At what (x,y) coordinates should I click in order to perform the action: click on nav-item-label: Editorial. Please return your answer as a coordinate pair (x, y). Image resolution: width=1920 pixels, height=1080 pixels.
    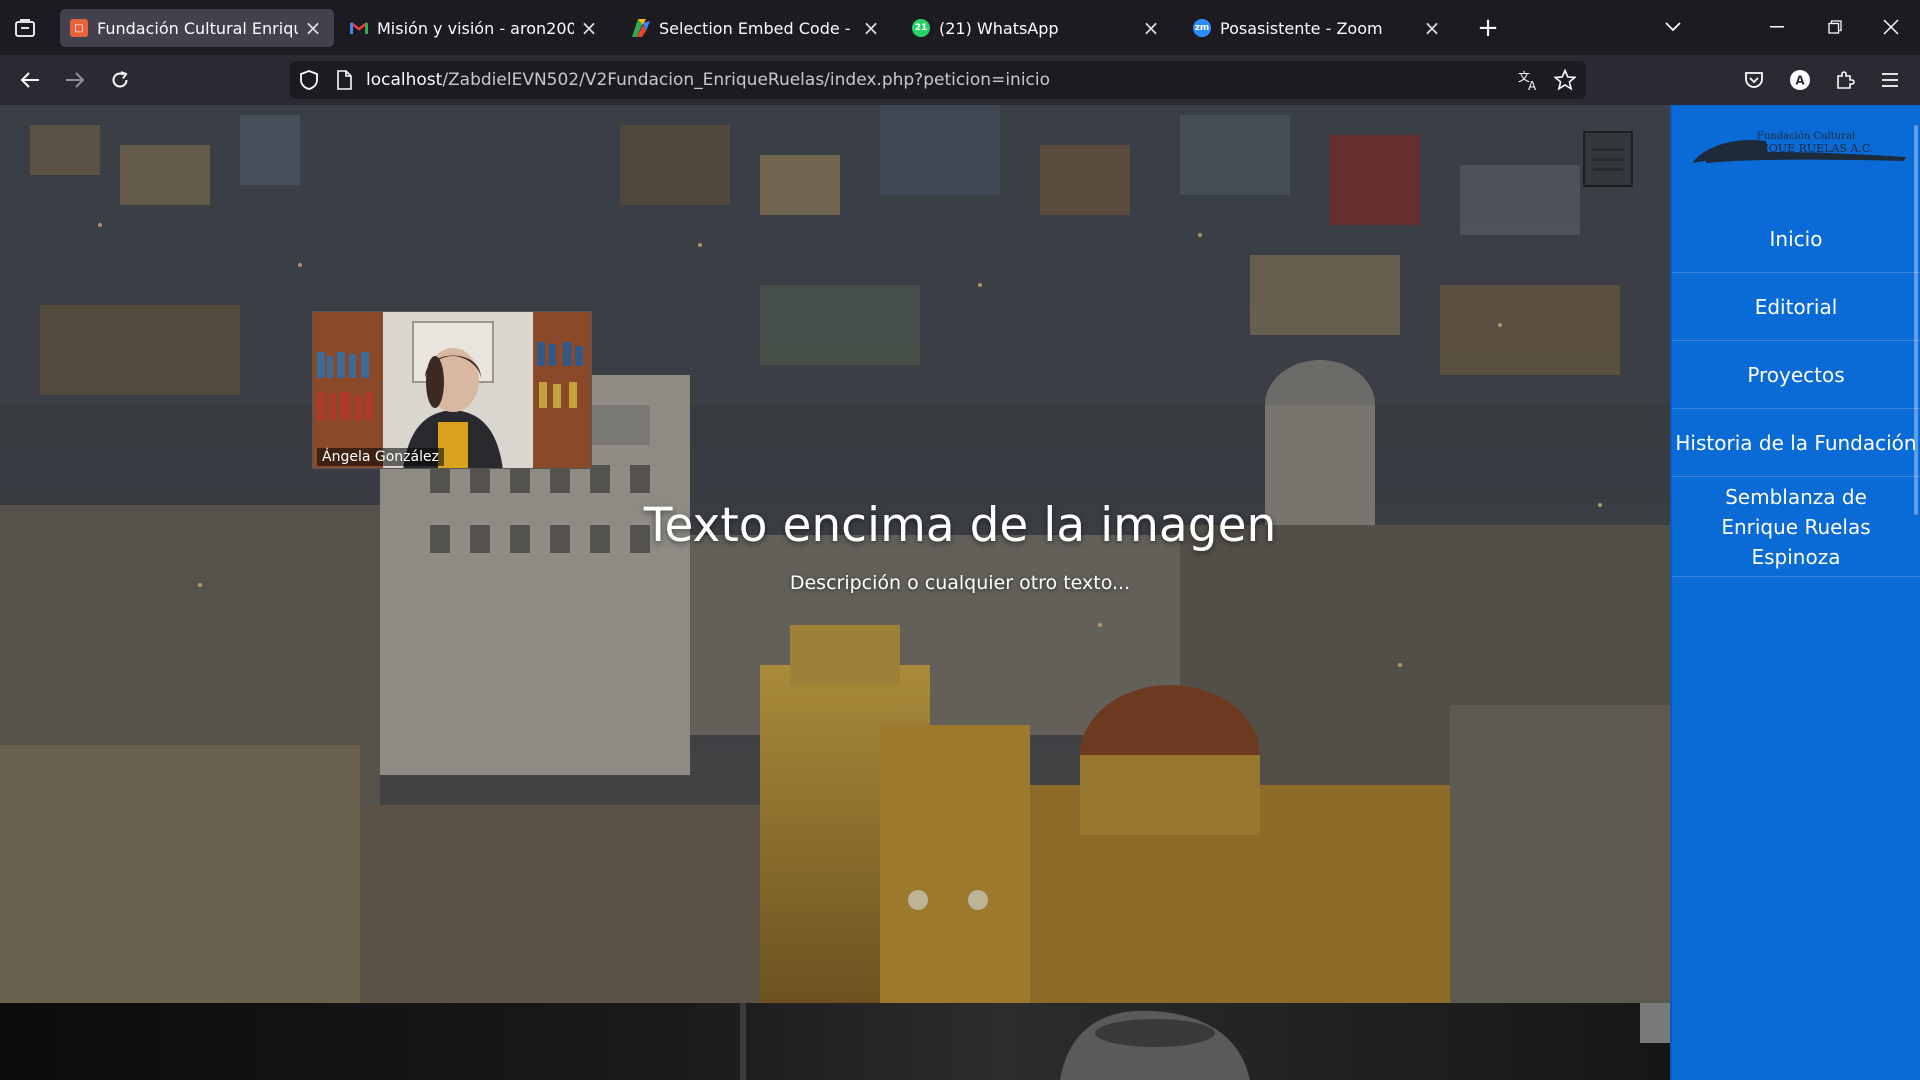
    Looking at the image, I should click on (1796, 306).